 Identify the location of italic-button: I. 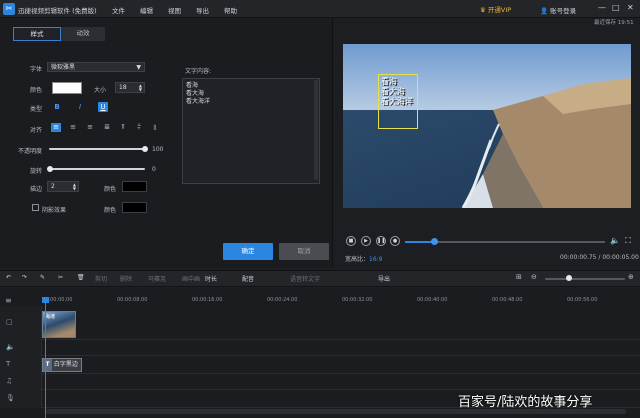
(80, 107).